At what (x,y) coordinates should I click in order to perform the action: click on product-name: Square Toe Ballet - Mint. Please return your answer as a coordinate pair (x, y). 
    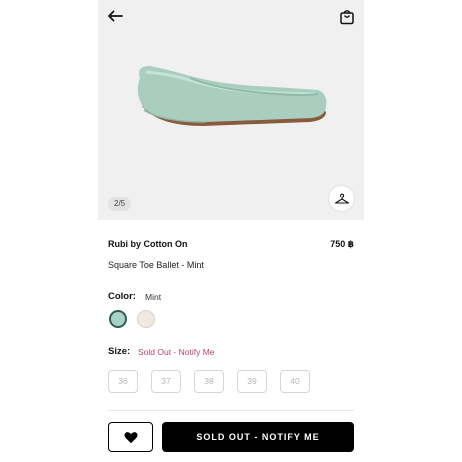
    Looking at the image, I should click on (156, 265).